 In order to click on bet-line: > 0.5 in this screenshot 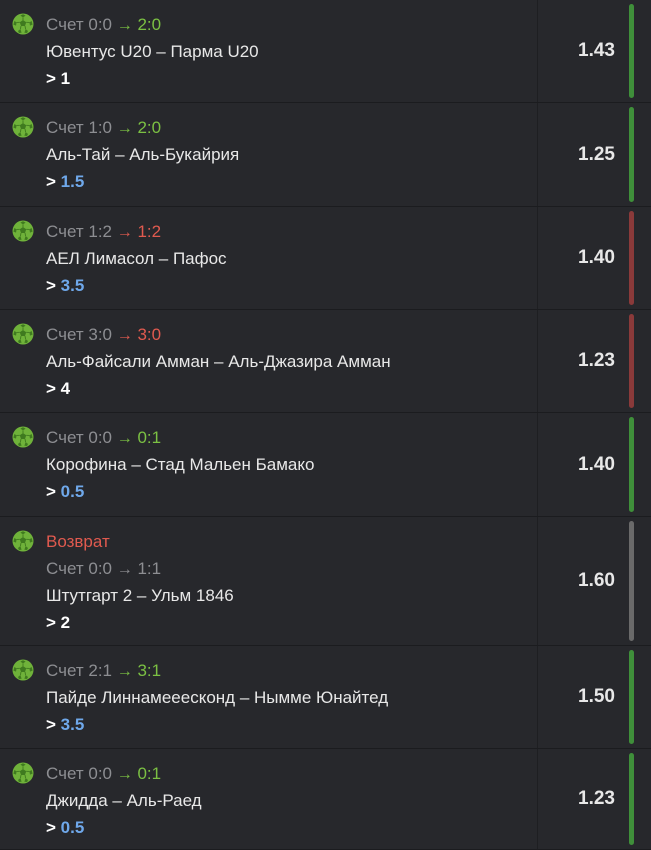, I will do `click(124, 830)`.